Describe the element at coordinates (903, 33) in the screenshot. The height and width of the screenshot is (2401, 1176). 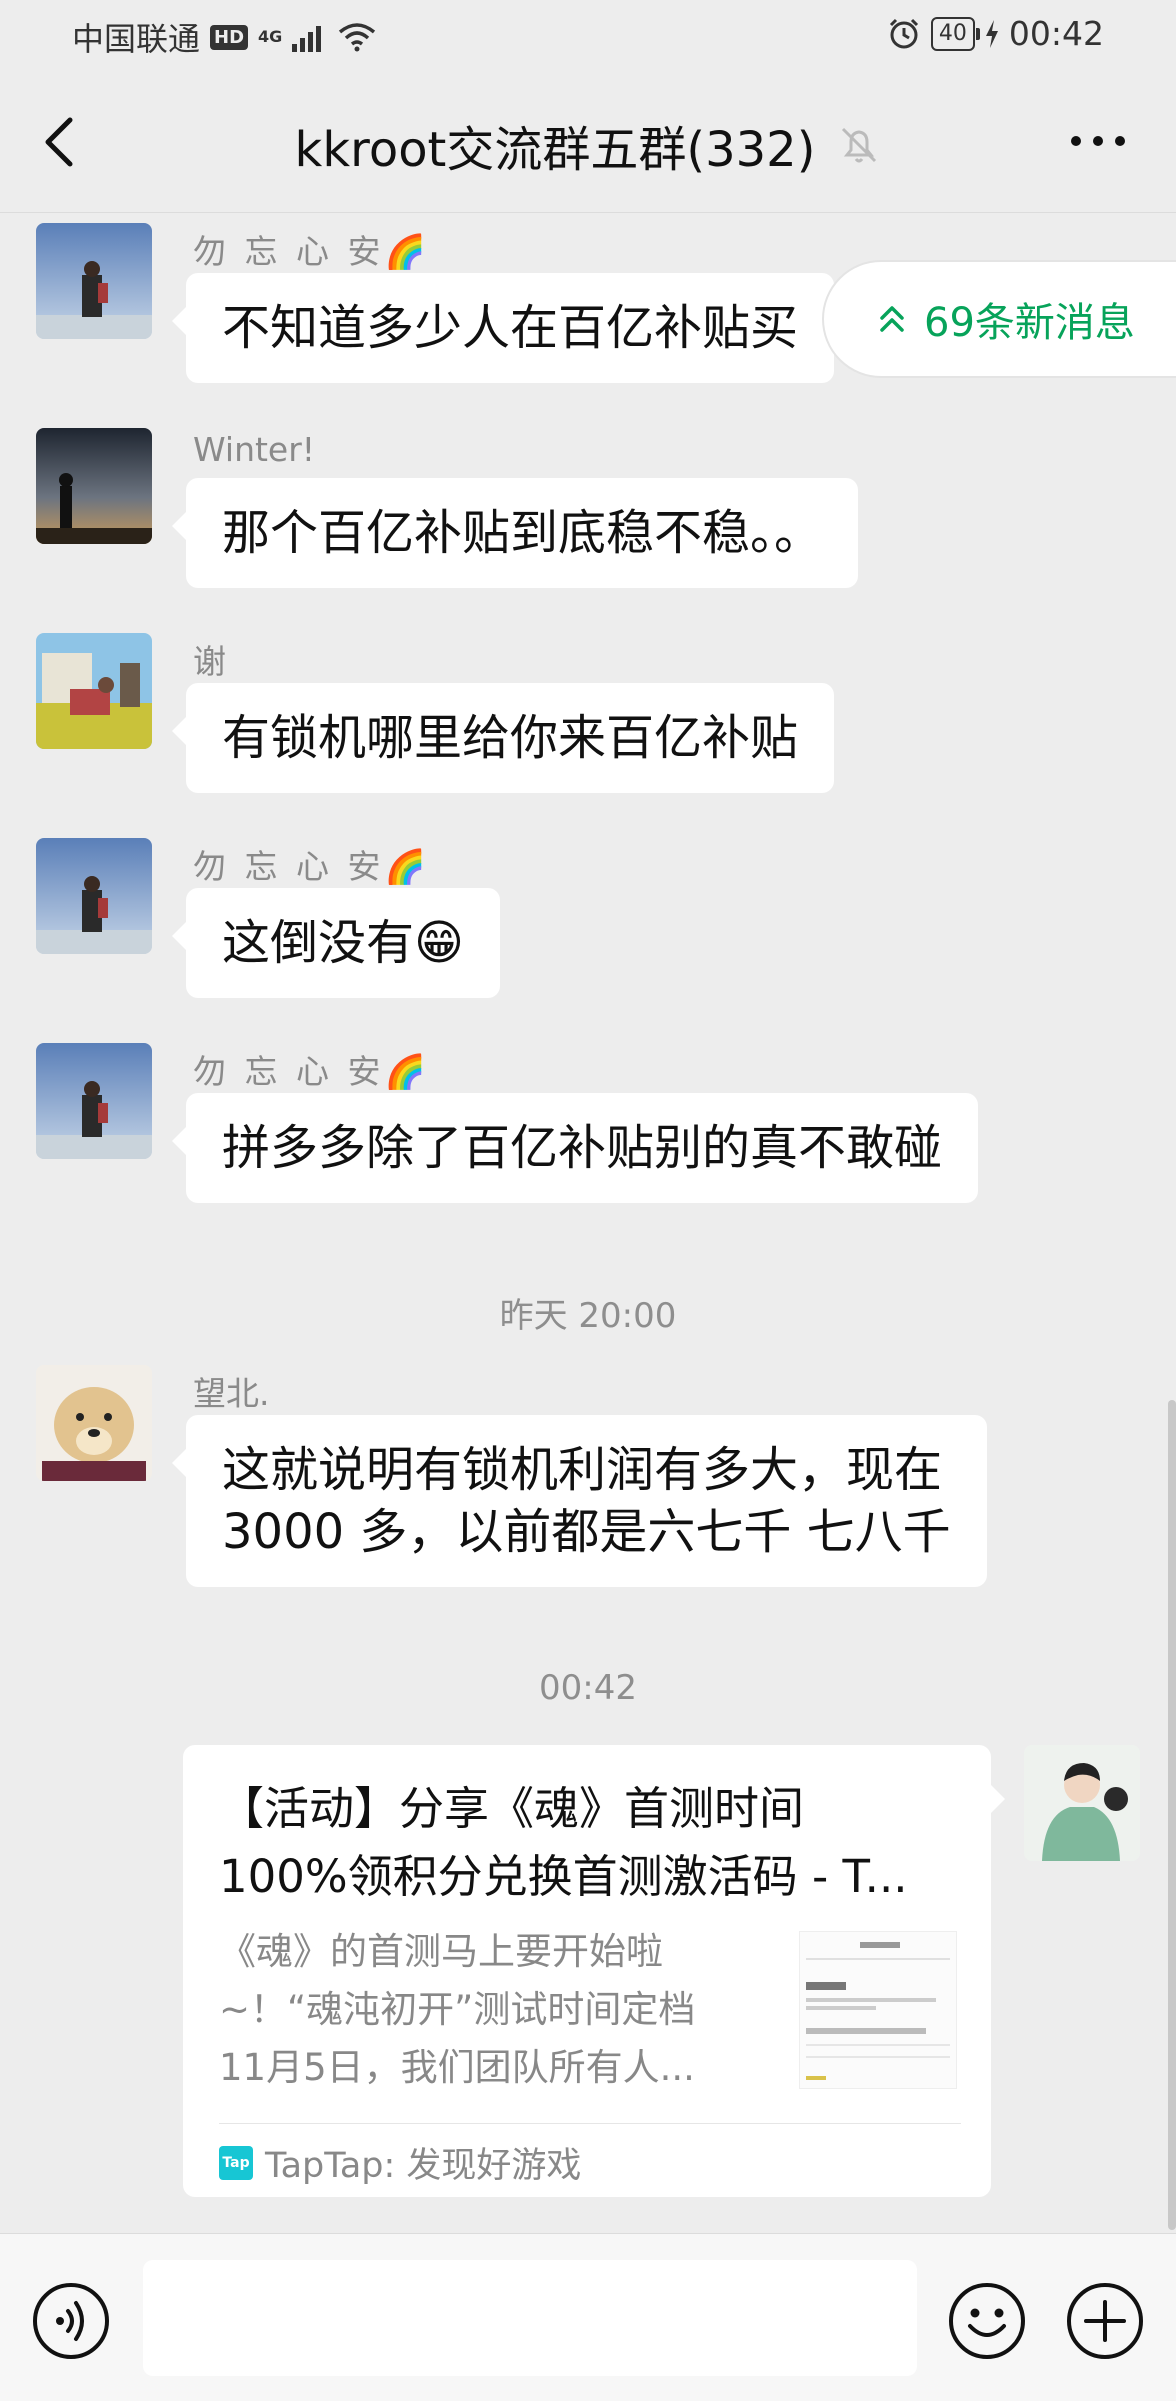
I see `alarm-icon` at that location.